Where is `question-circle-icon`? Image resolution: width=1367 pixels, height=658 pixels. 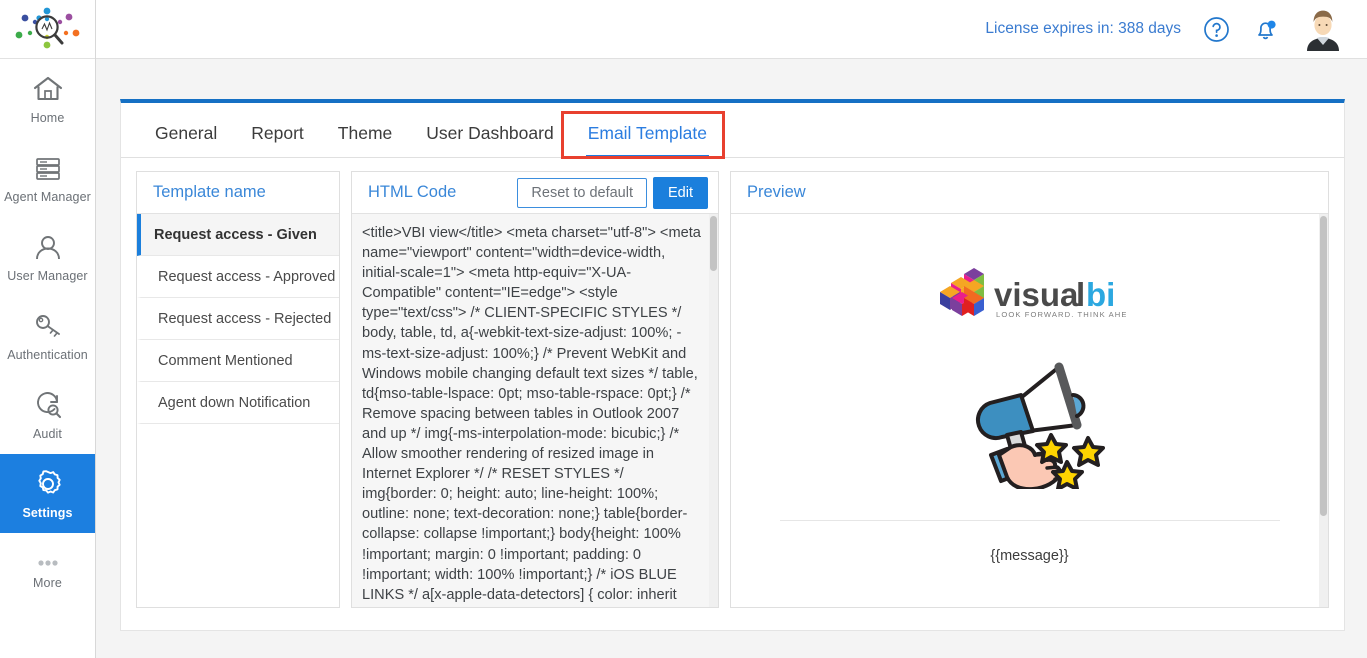 question-circle-icon is located at coordinates (1216, 29).